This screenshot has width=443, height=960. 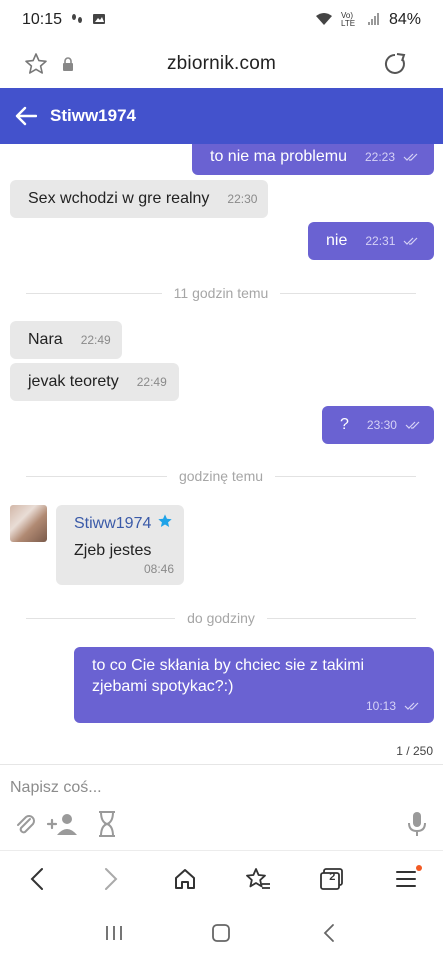 What do you see at coordinates (374, 20) in the screenshot?
I see `signal-icon` at bounding box center [374, 20].